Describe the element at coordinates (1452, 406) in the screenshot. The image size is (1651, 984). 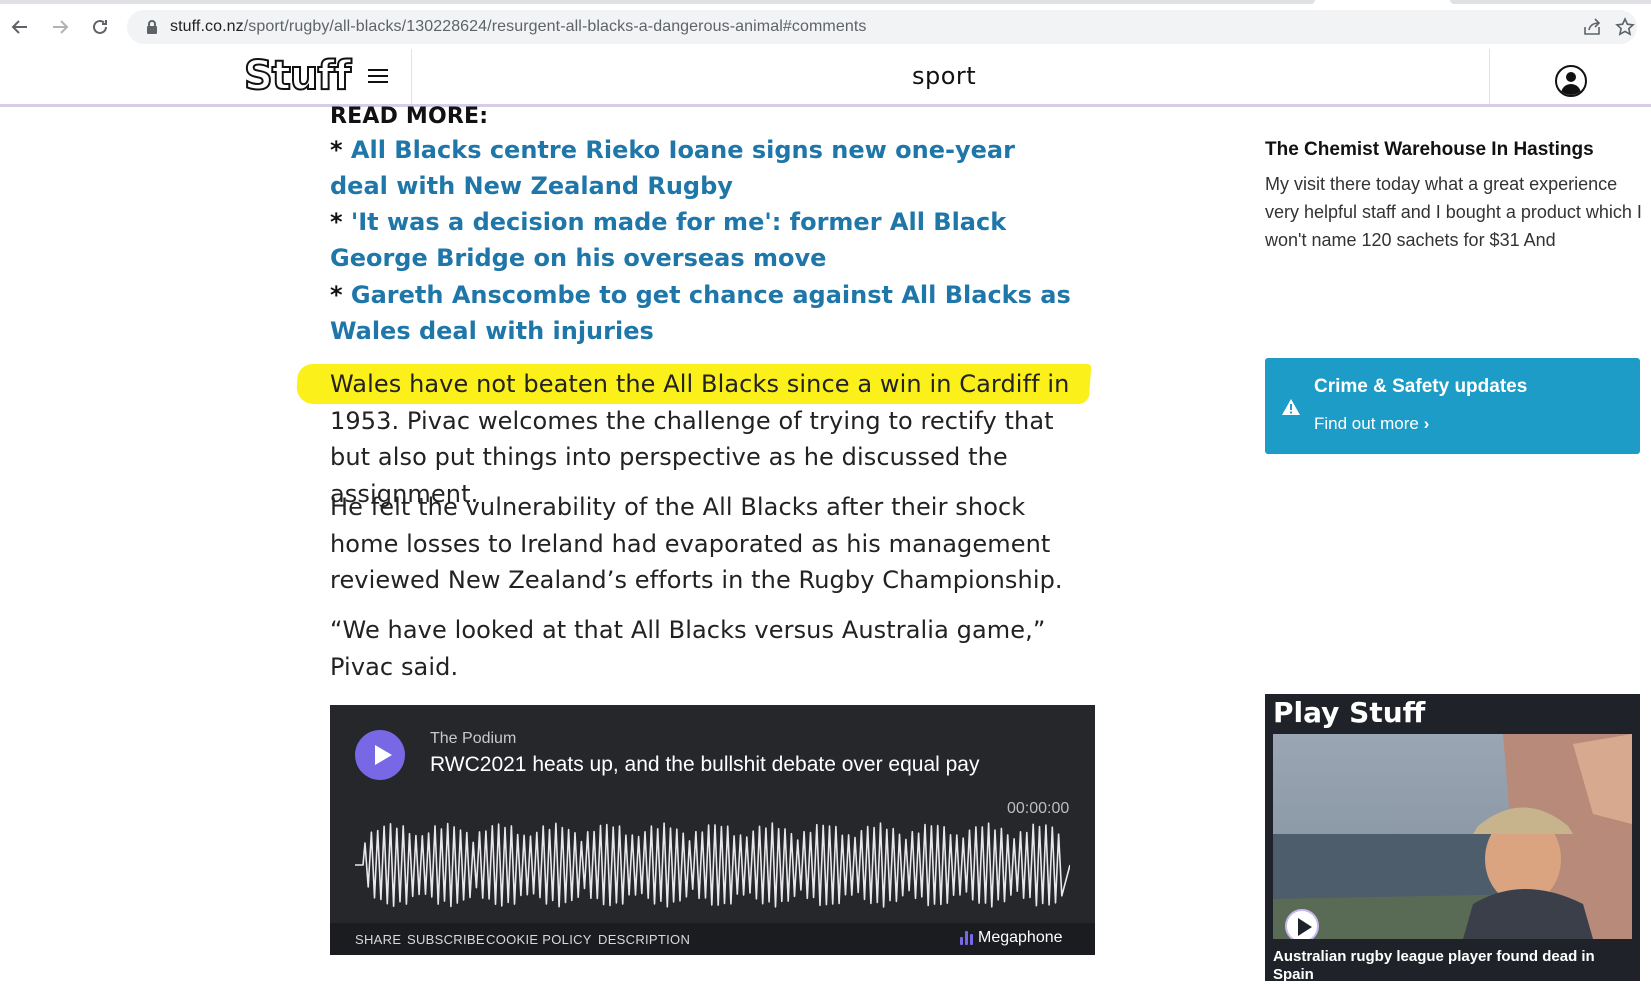
I see `crime-safety-card: Crime & Safety updates Find out more ›` at that location.